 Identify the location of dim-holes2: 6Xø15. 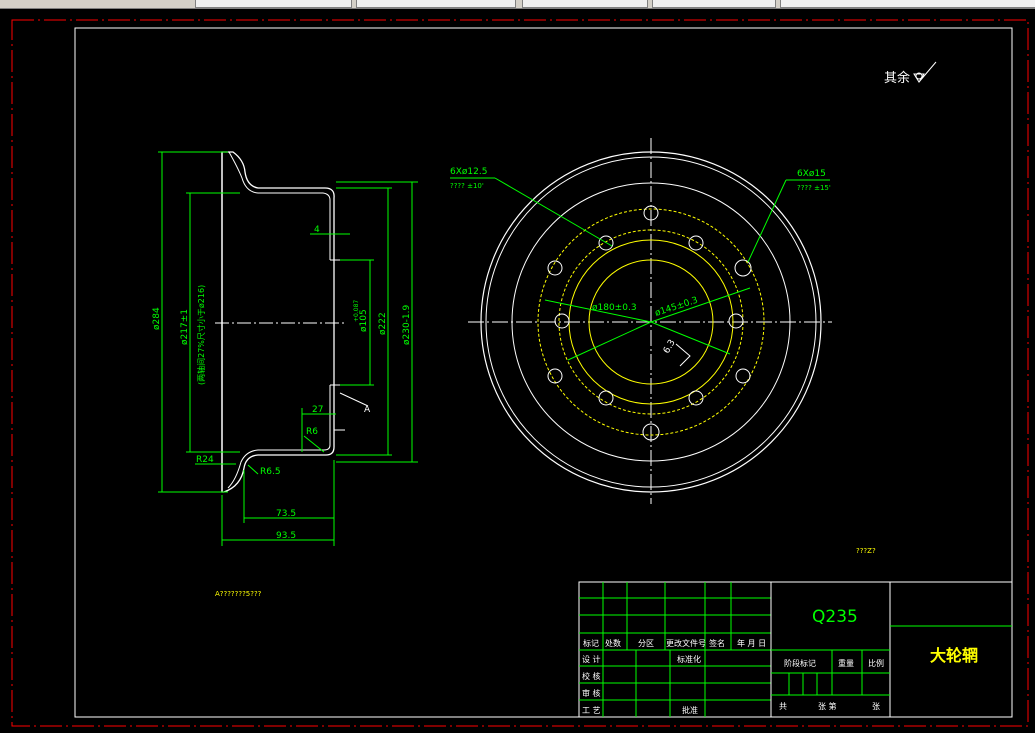
(811, 174).